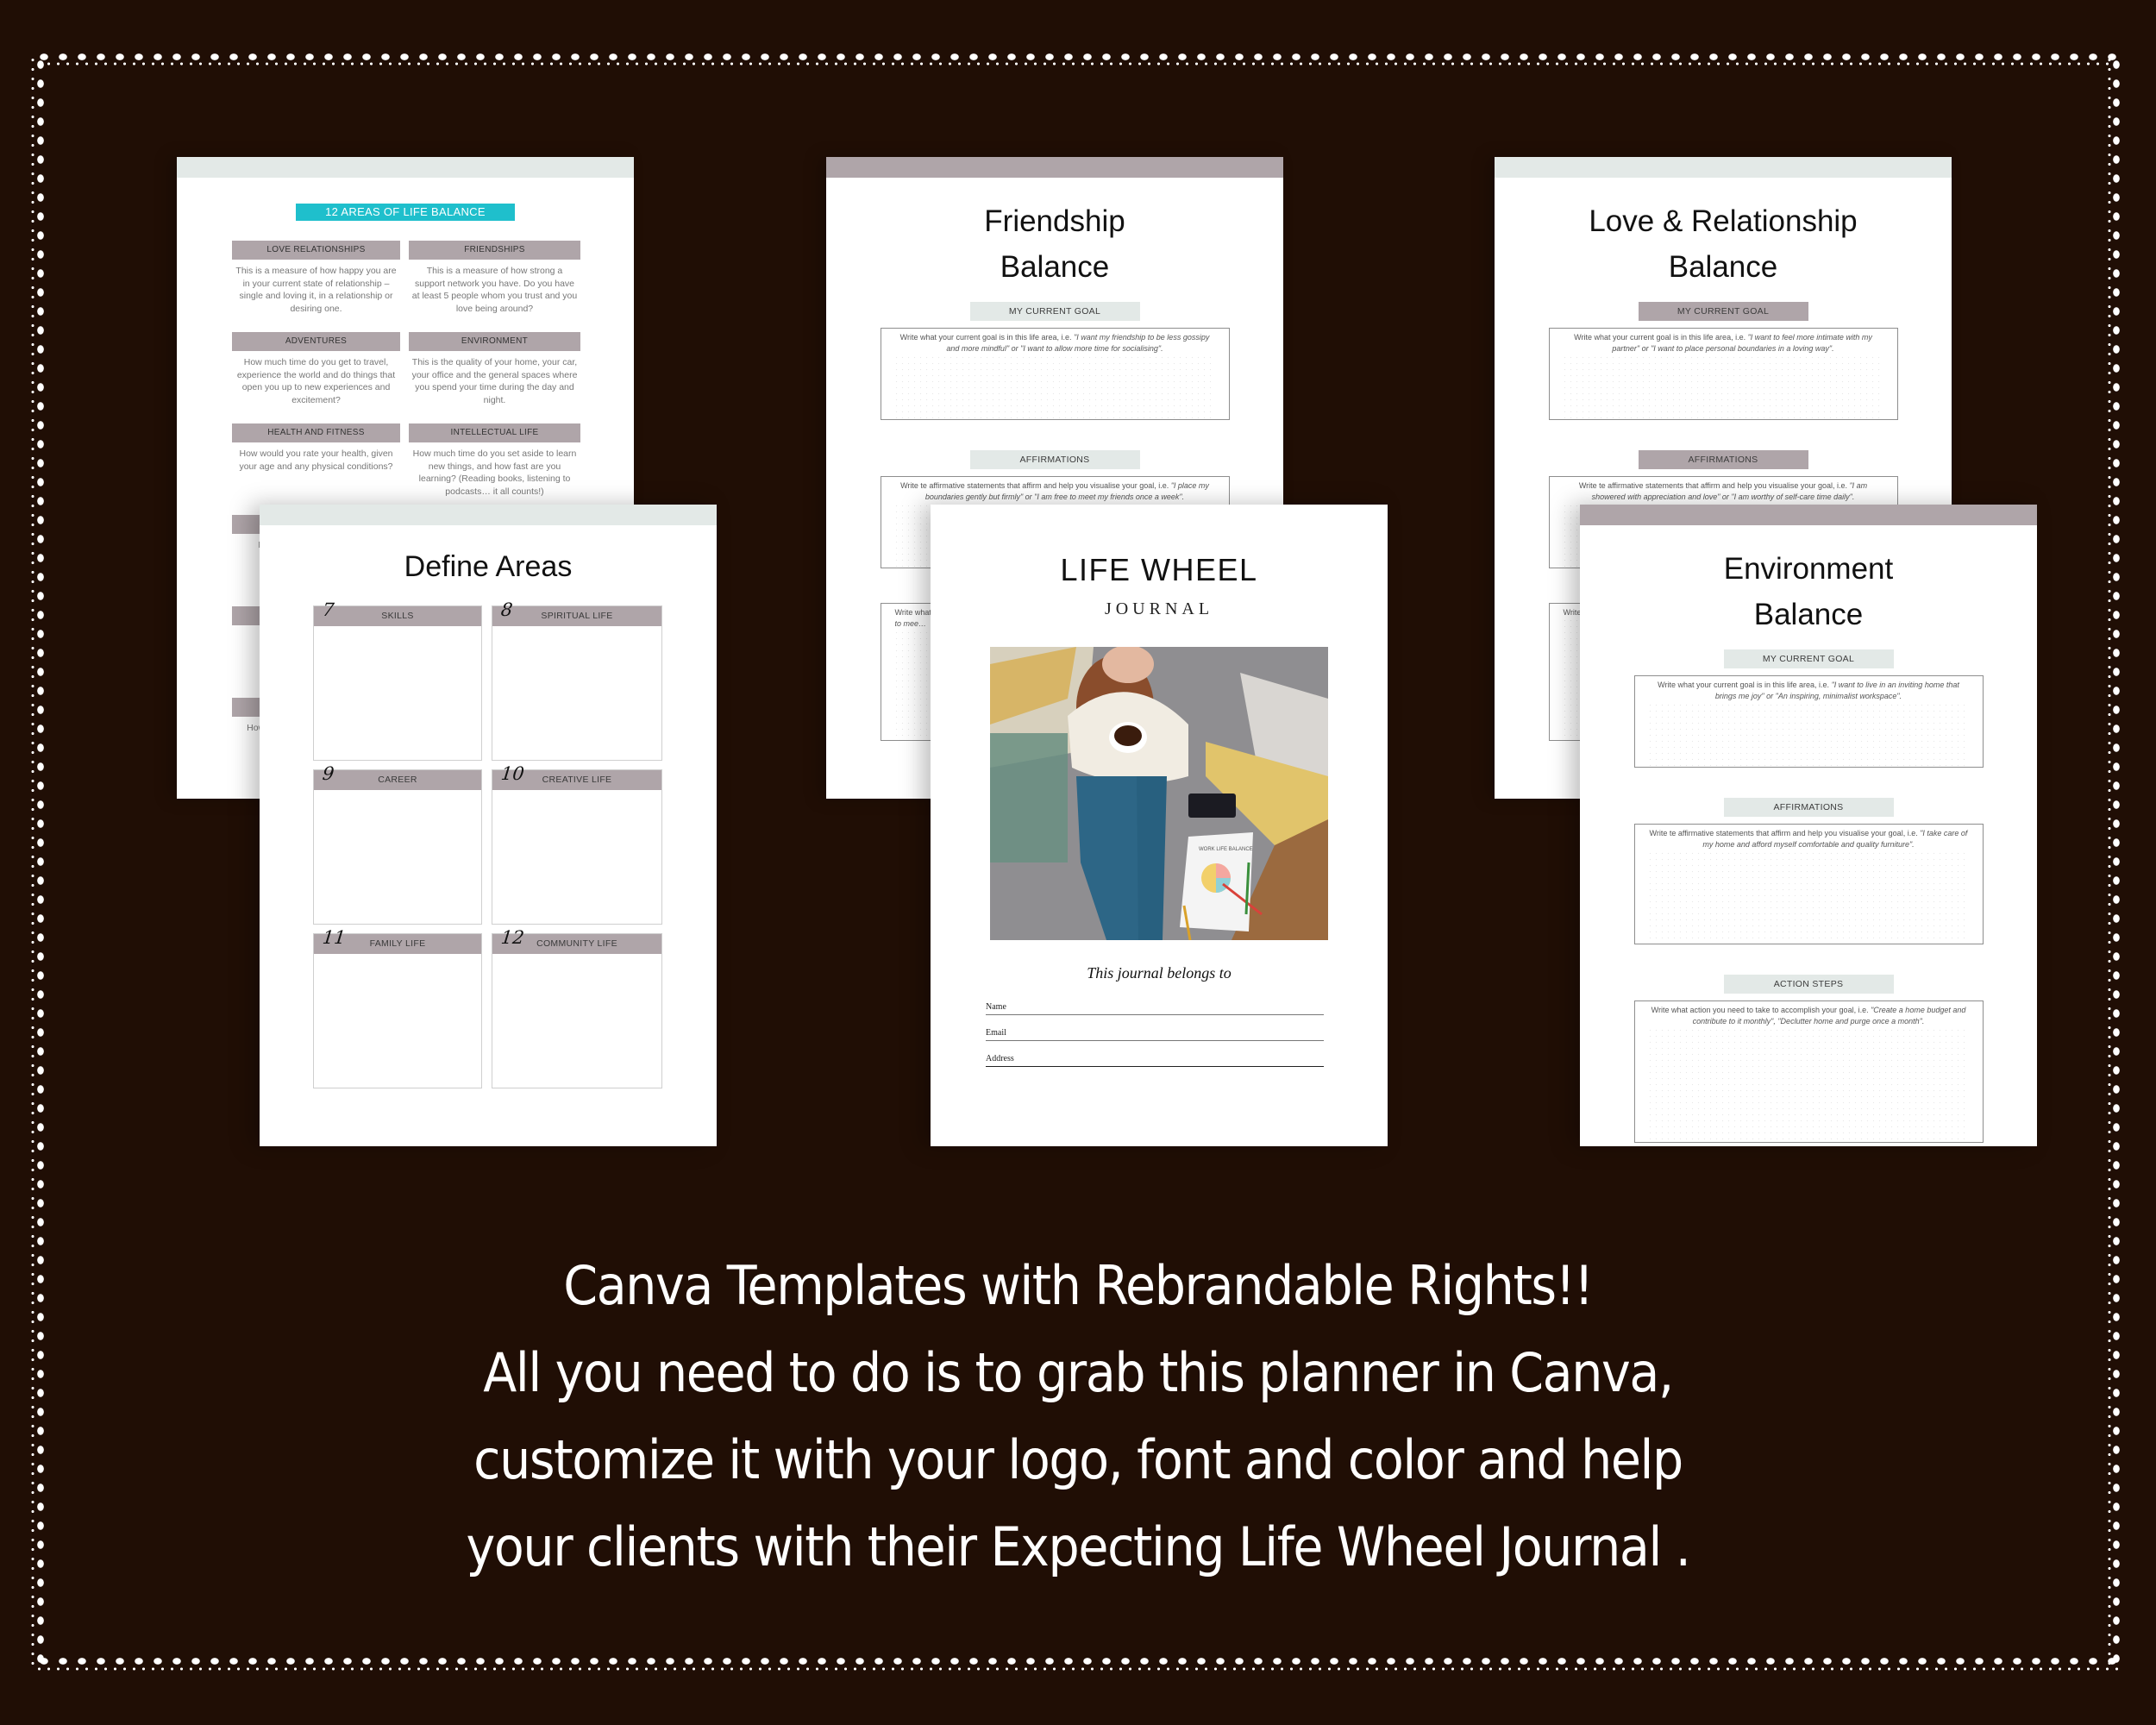 The image size is (2156, 1725). Describe the element at coordinates (512, 774) in the screenshot. I see `define-box-number: 10` at that location.